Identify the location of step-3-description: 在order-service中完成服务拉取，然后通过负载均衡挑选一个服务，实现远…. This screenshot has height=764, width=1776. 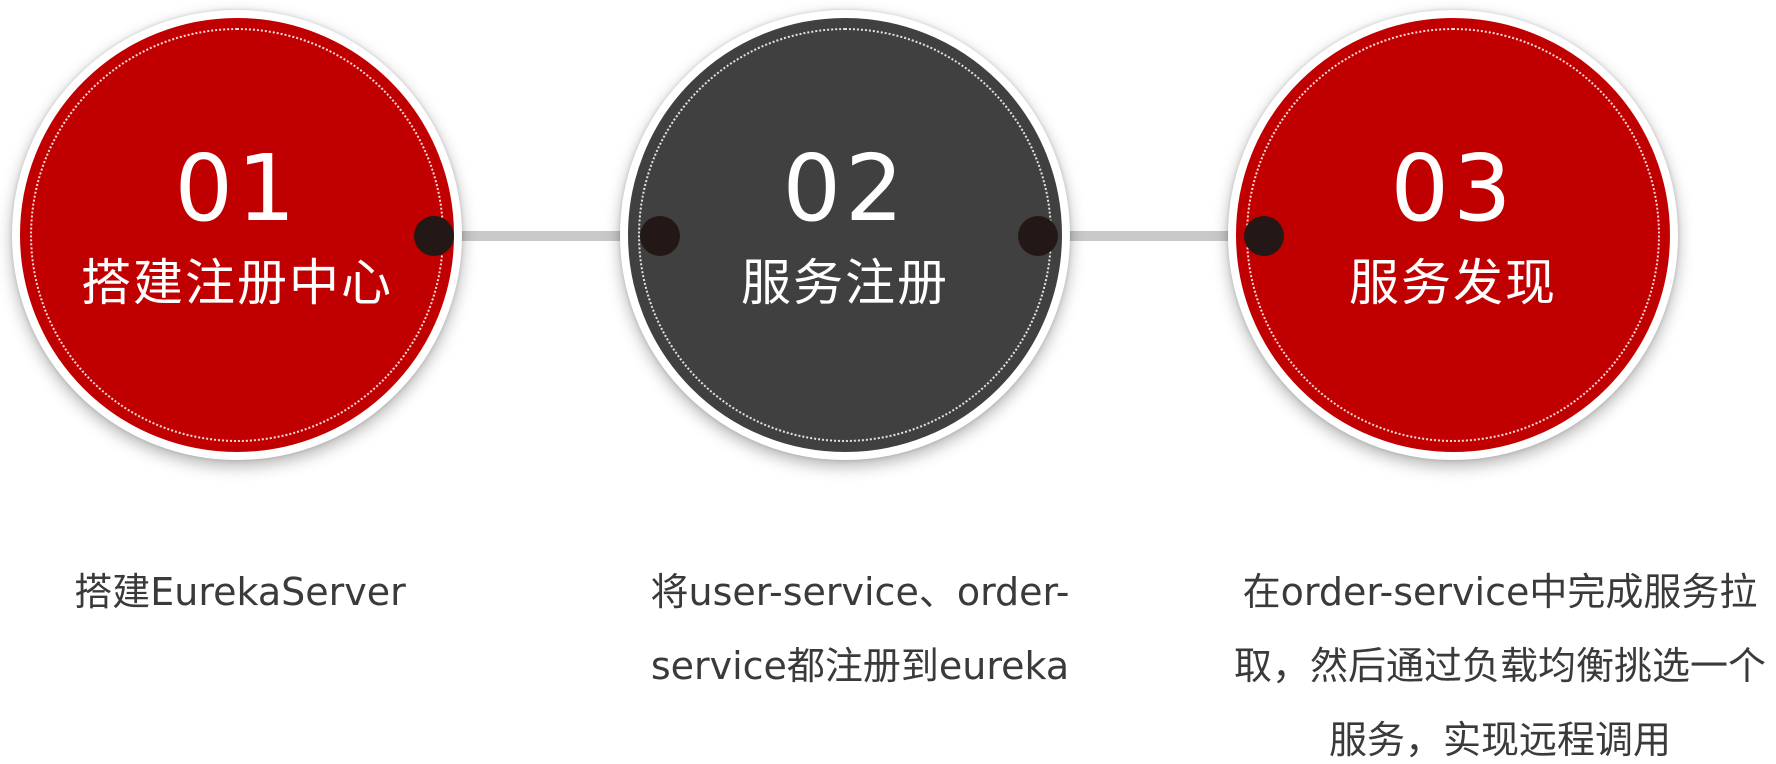
(1499, 666).